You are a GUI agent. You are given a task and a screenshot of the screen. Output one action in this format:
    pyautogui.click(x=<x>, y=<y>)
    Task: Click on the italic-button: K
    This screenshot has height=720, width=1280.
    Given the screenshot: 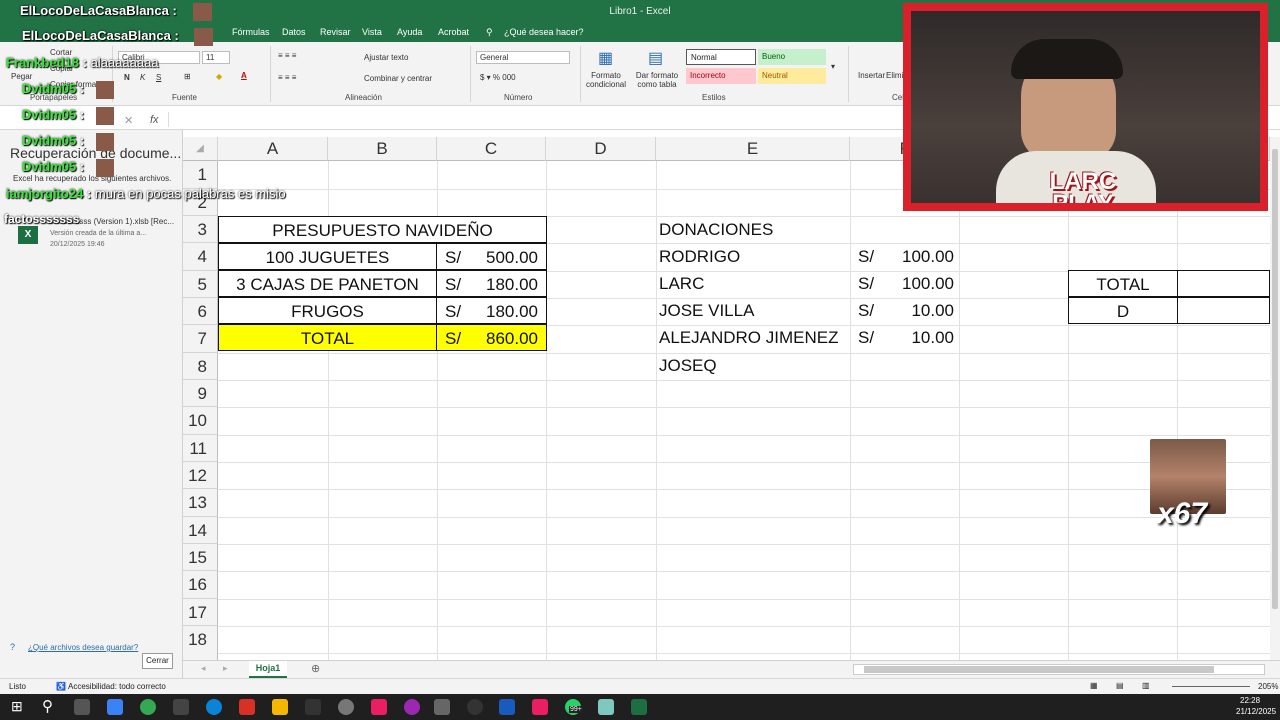 What is the action you would take?
    pyautogui.click(x=142, y=77)
    